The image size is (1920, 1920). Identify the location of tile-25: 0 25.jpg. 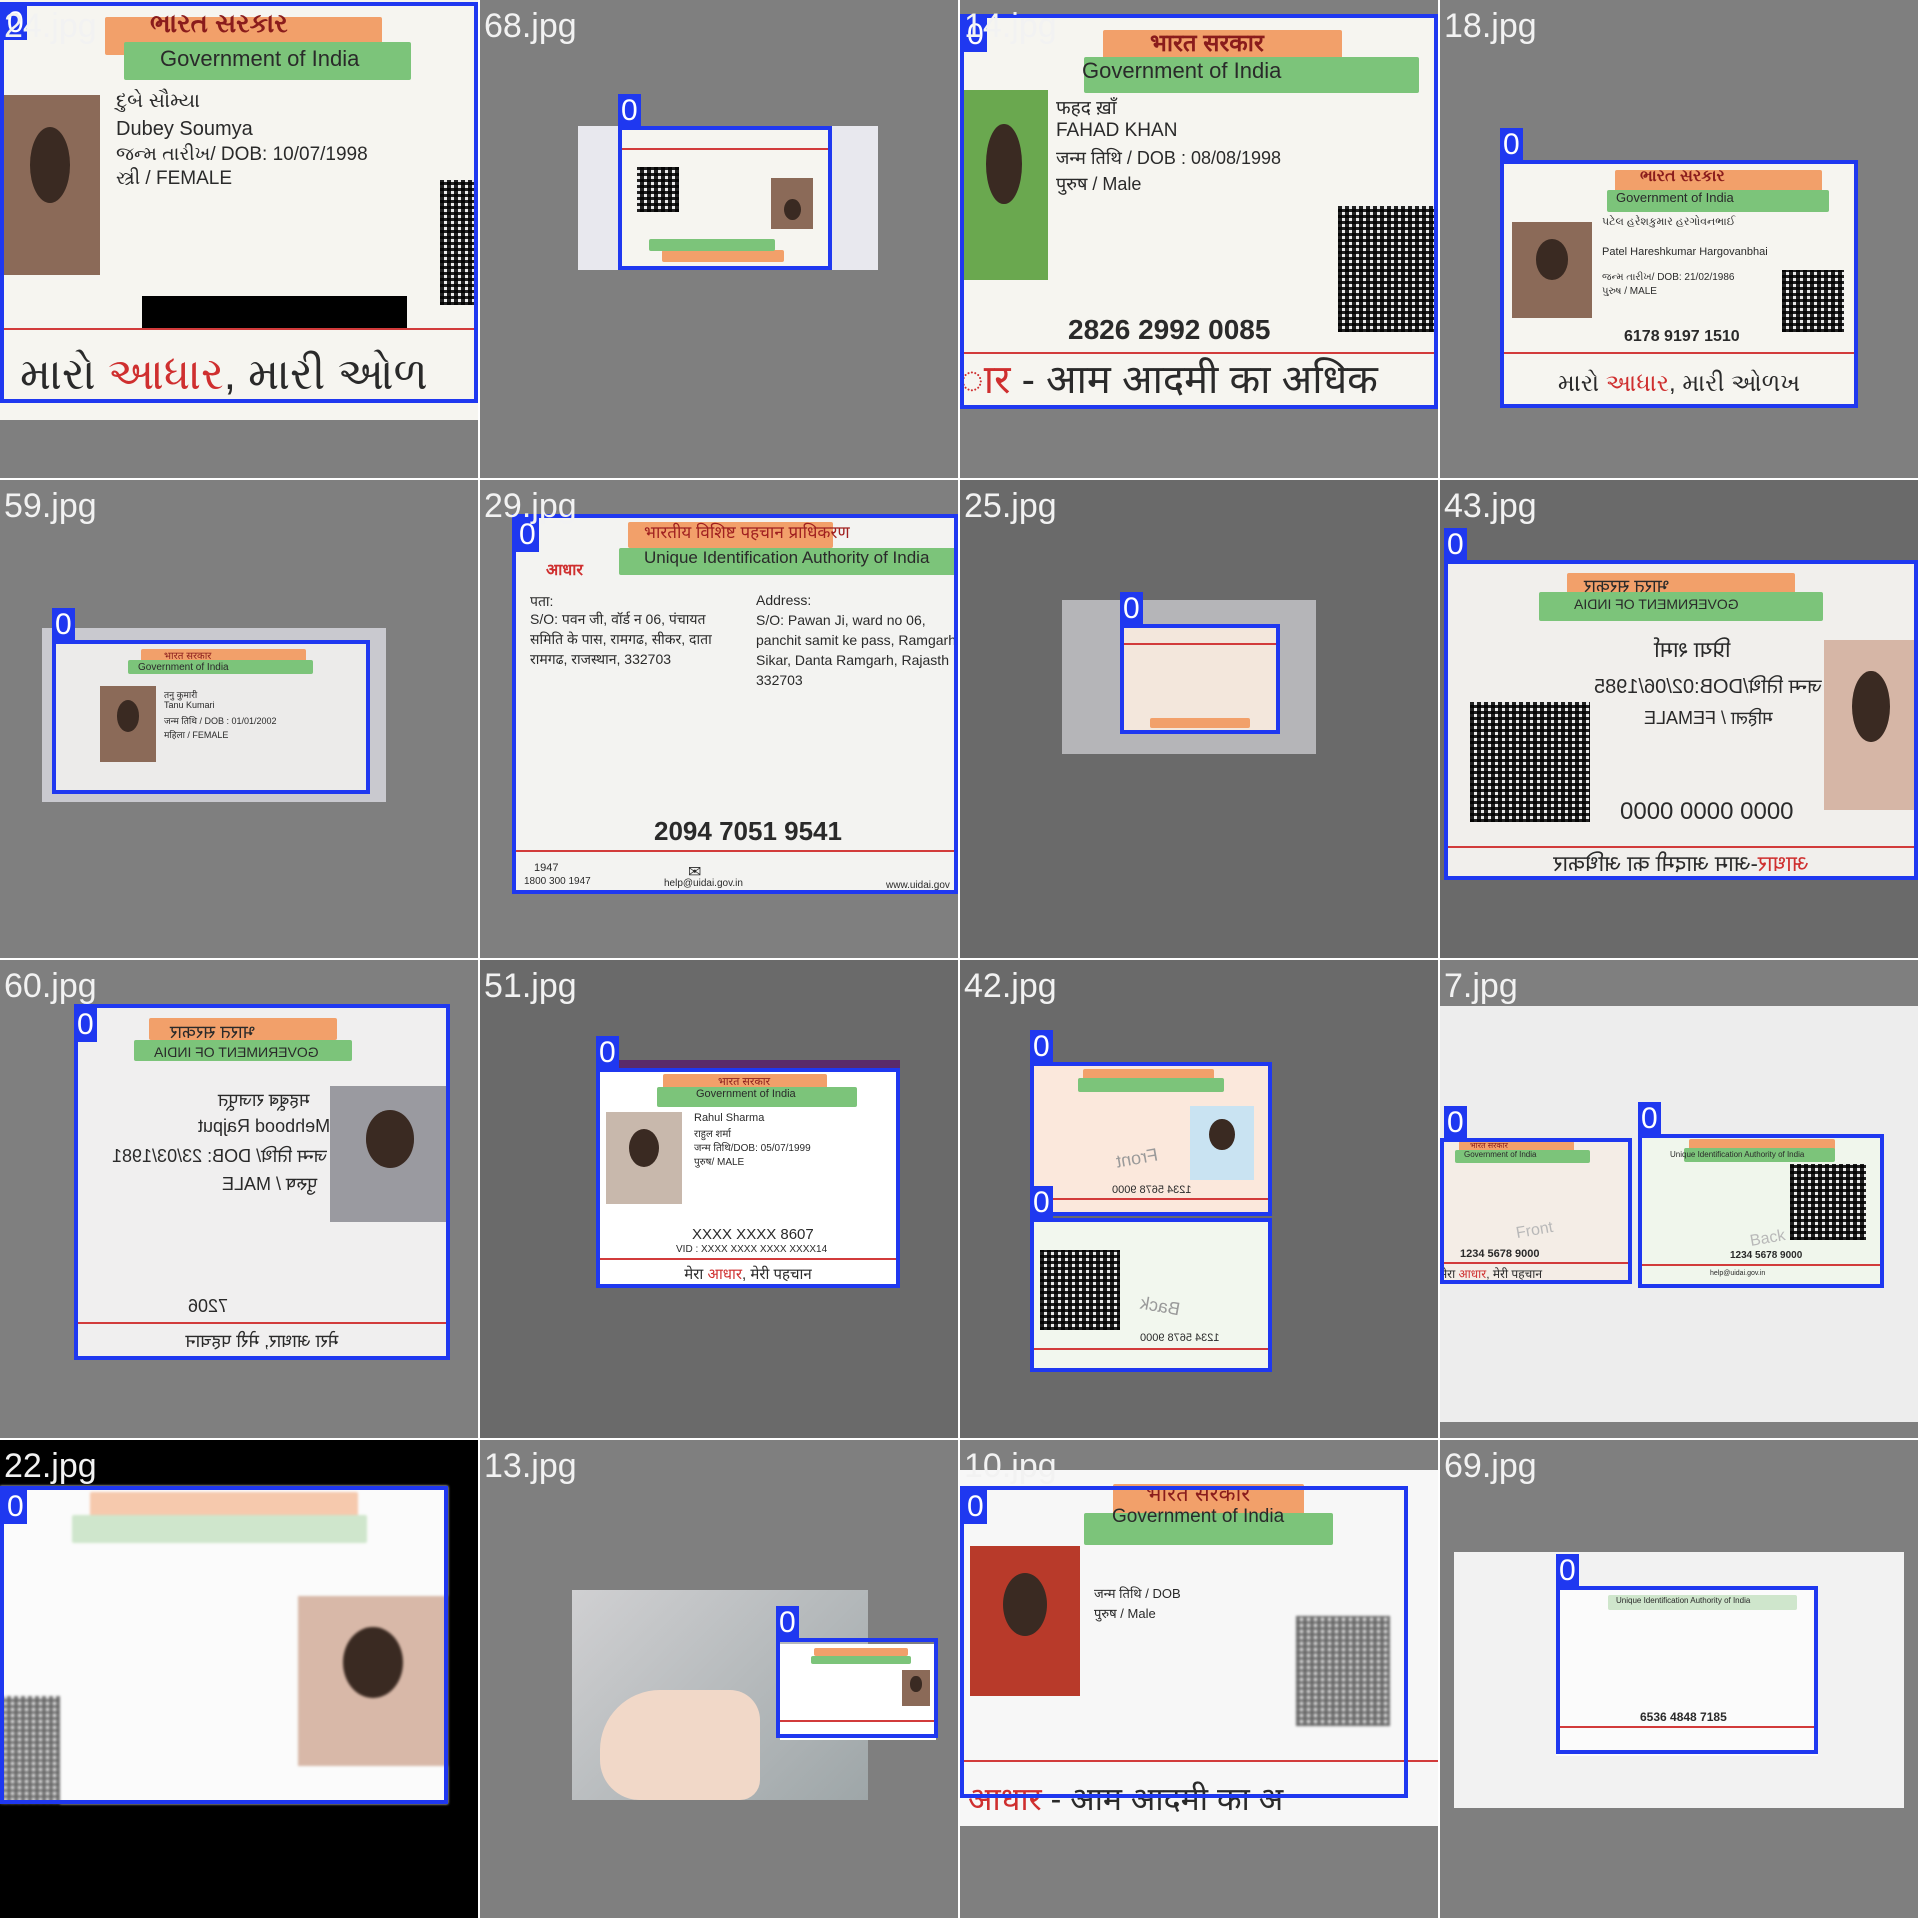
(1199, 719).